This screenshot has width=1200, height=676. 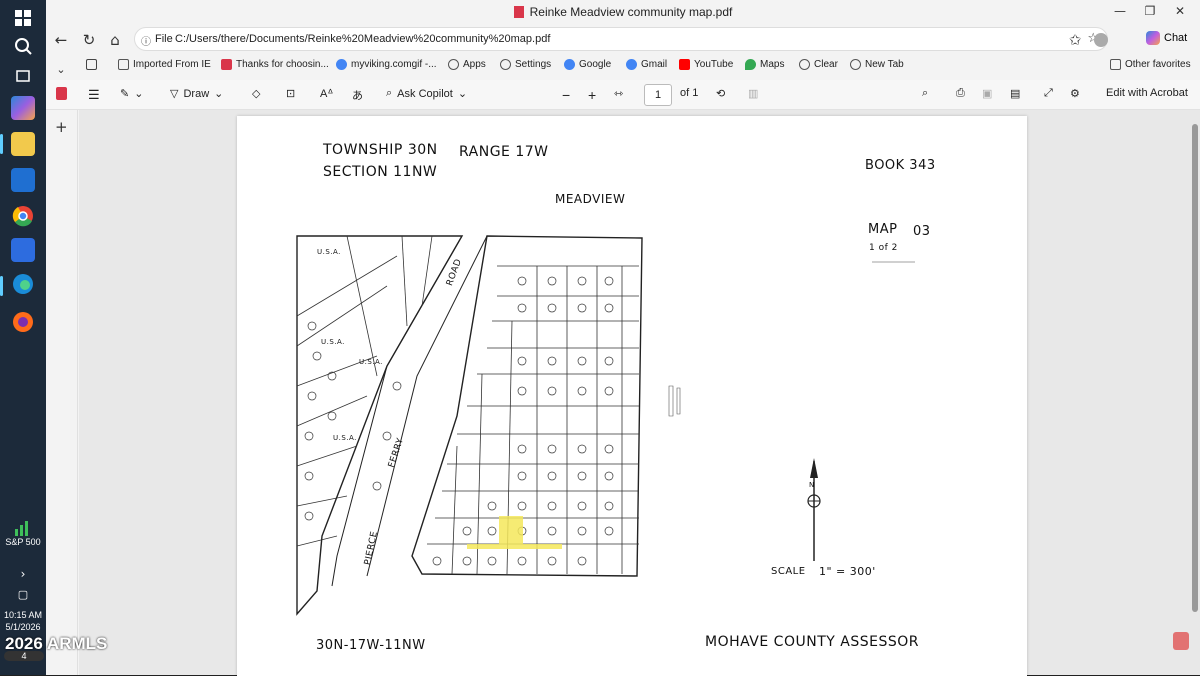 I want to click on refresh-button: ↻, so click(x=89, y=40).